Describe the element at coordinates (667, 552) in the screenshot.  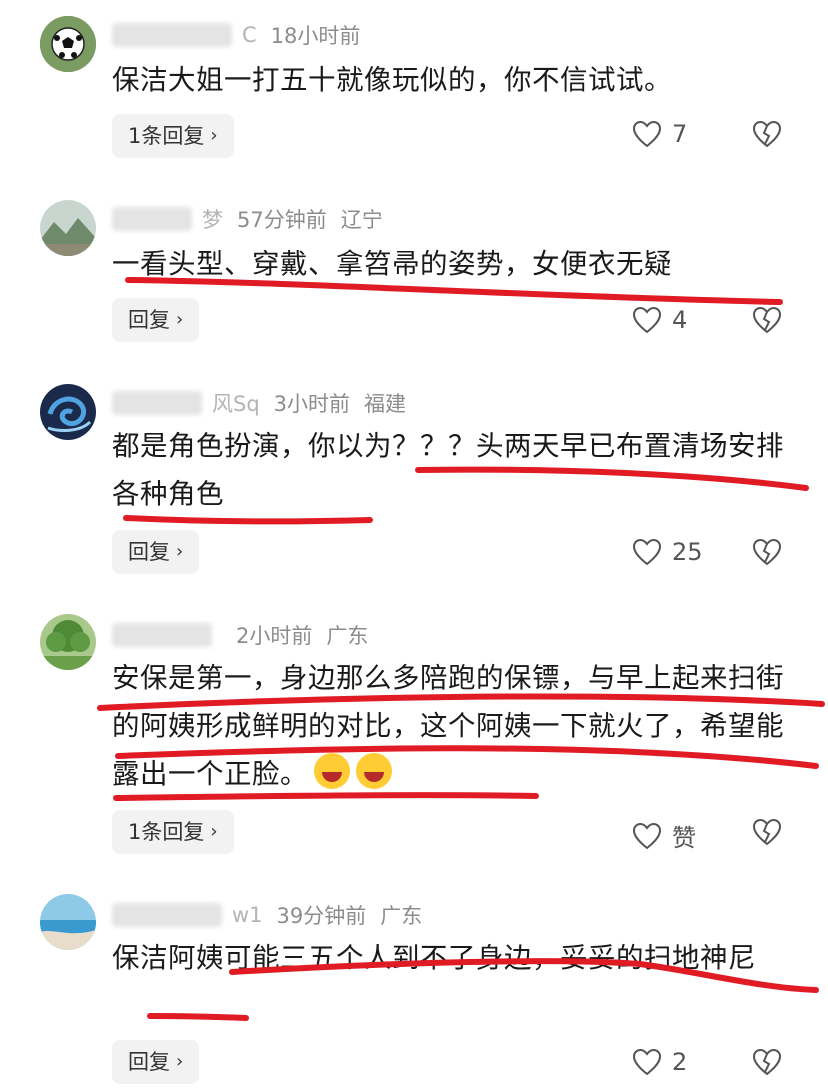
I see `like-button: 25` at that location.